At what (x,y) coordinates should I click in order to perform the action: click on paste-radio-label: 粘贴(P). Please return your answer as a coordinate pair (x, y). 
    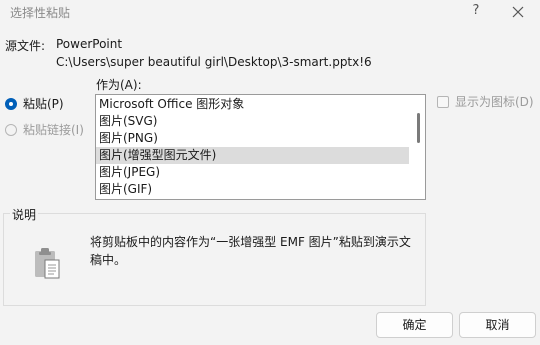
    Looking at the image, I should click on (43, 104).